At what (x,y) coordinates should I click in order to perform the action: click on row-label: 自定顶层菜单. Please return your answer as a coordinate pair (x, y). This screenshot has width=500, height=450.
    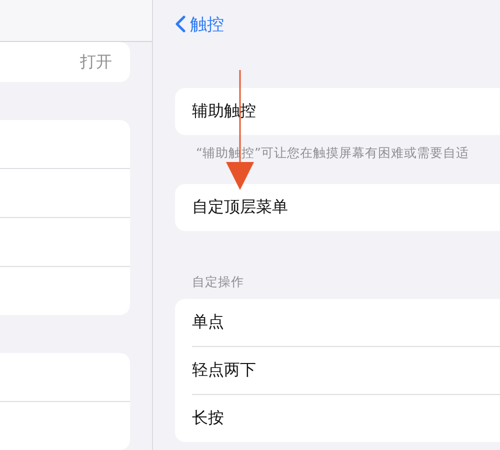
    Looking at the image, I should click on (240, 207).